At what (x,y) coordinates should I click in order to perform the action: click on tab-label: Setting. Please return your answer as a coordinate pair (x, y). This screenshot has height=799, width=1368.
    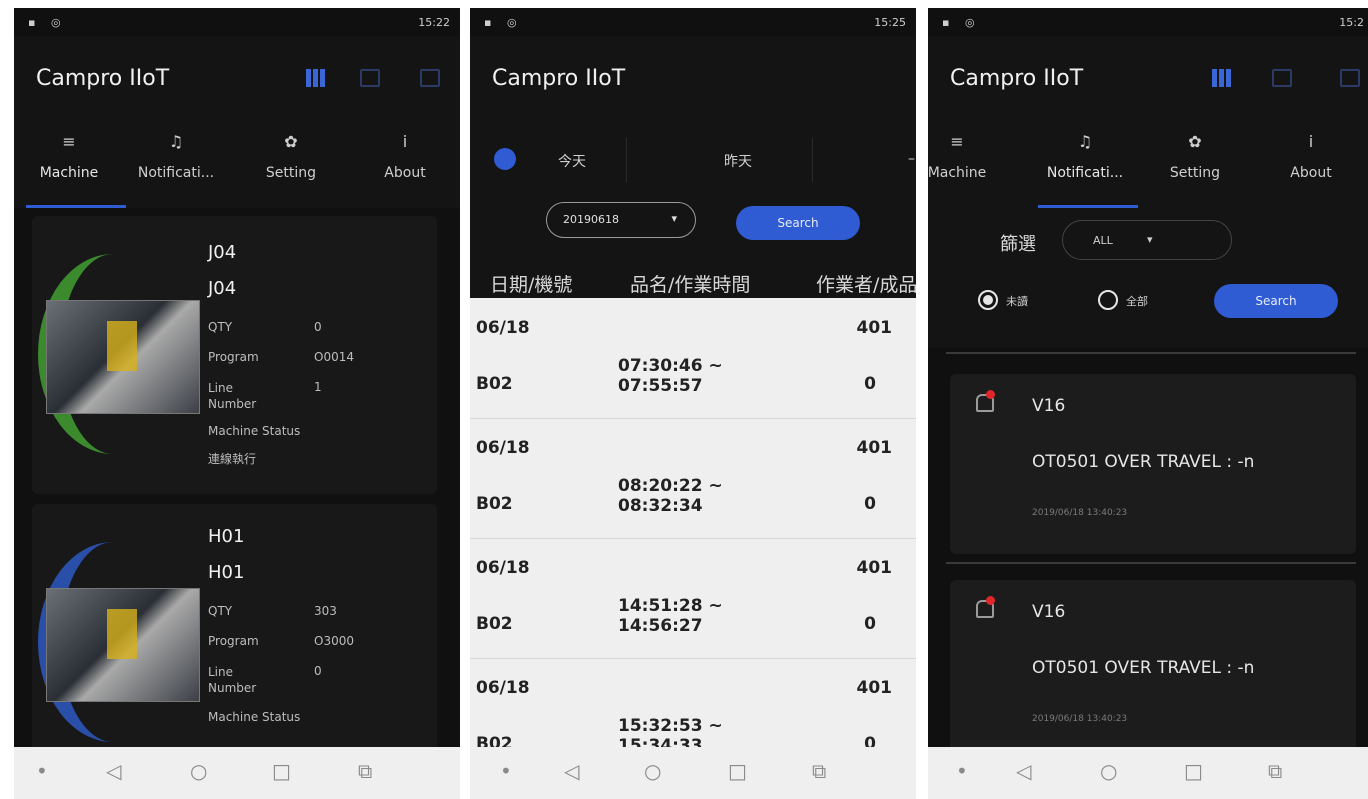
    Looking at the image, I should click on (1195, 173).